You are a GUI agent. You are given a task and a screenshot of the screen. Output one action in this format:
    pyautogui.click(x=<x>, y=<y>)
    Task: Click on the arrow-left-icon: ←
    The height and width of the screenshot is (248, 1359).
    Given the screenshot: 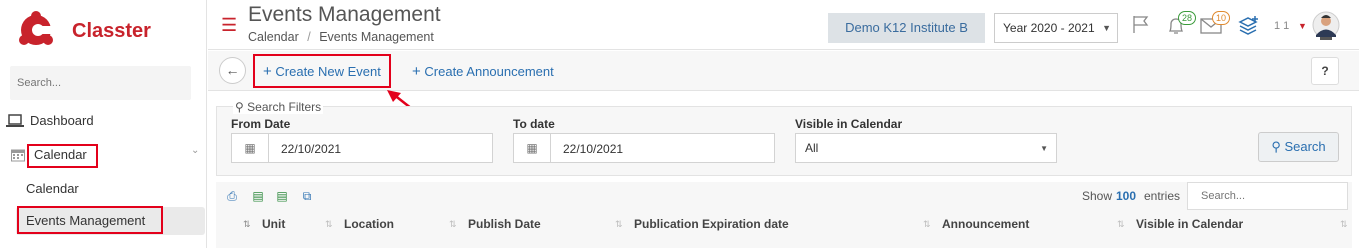 What is the action you would take?
    pyautogui.click(x=232, y=70)
    